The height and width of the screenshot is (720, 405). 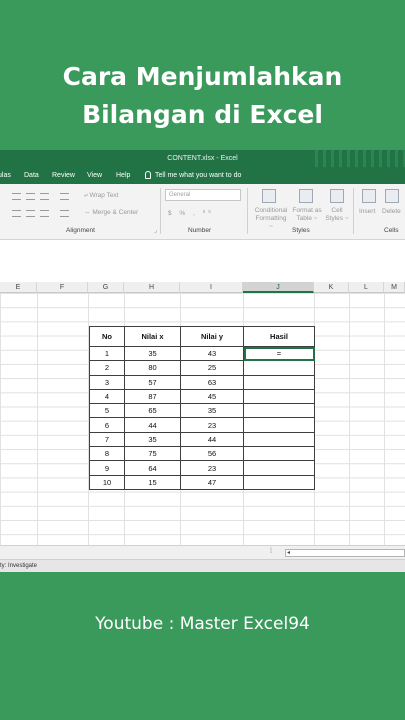 I want to click on cell-no: 6, so click(x=107, y=425).